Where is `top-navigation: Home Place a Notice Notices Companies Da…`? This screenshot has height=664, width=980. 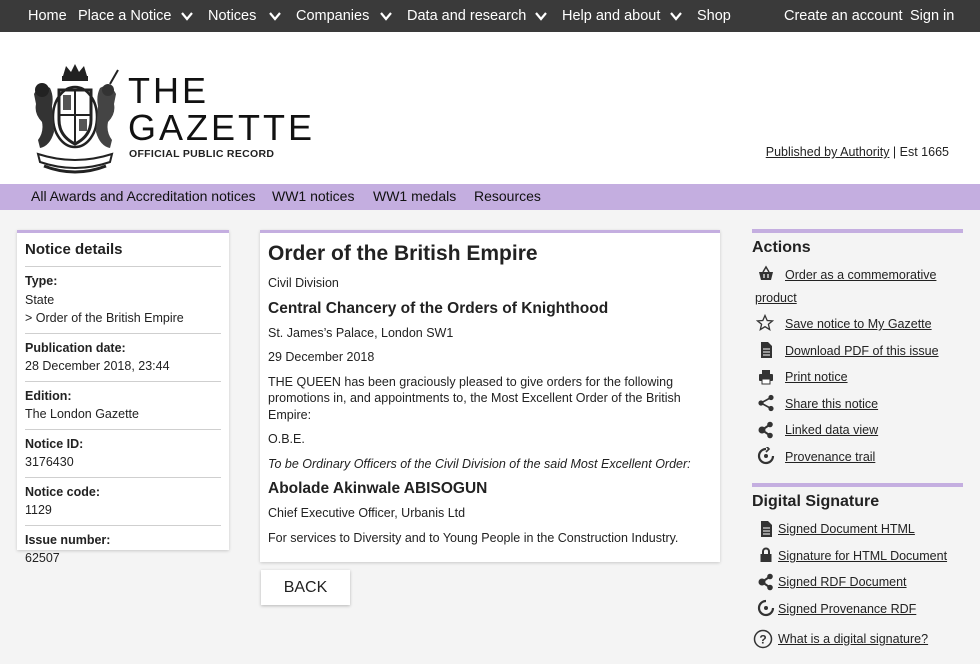
top-navigation: Home Place a Notice Notices Companies Da… is located at coordinates (490, 16).